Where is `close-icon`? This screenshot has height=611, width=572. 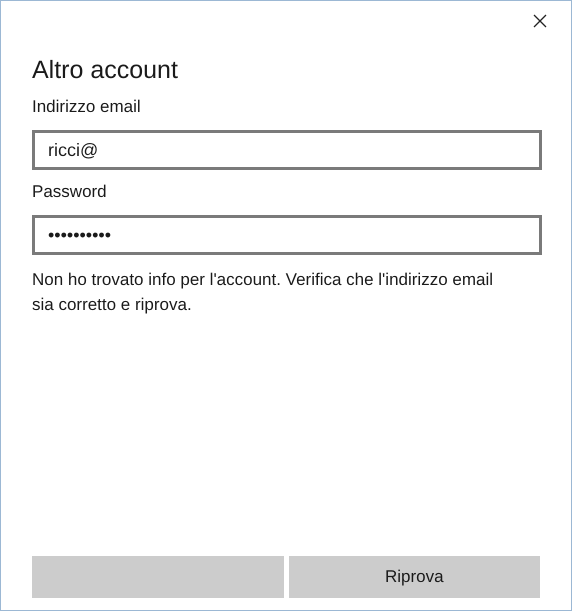 close-icon is located at coordinates (540, 21).